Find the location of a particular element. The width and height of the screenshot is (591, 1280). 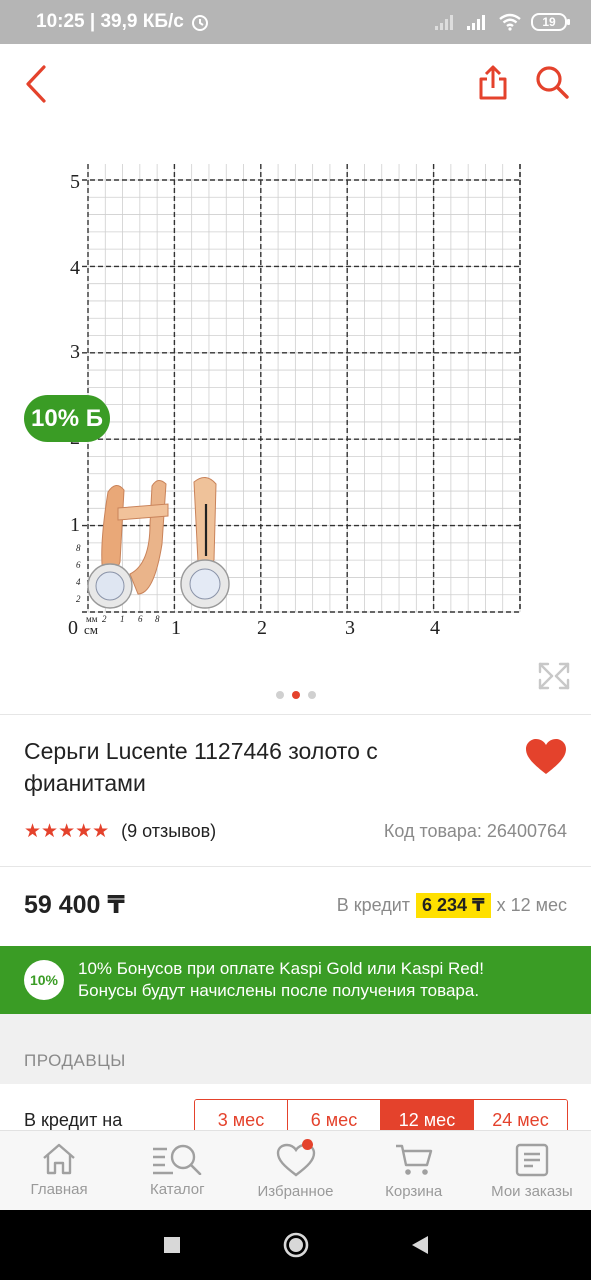

ruler-mm-v-6: 6 is located at coordinates (78, 565).